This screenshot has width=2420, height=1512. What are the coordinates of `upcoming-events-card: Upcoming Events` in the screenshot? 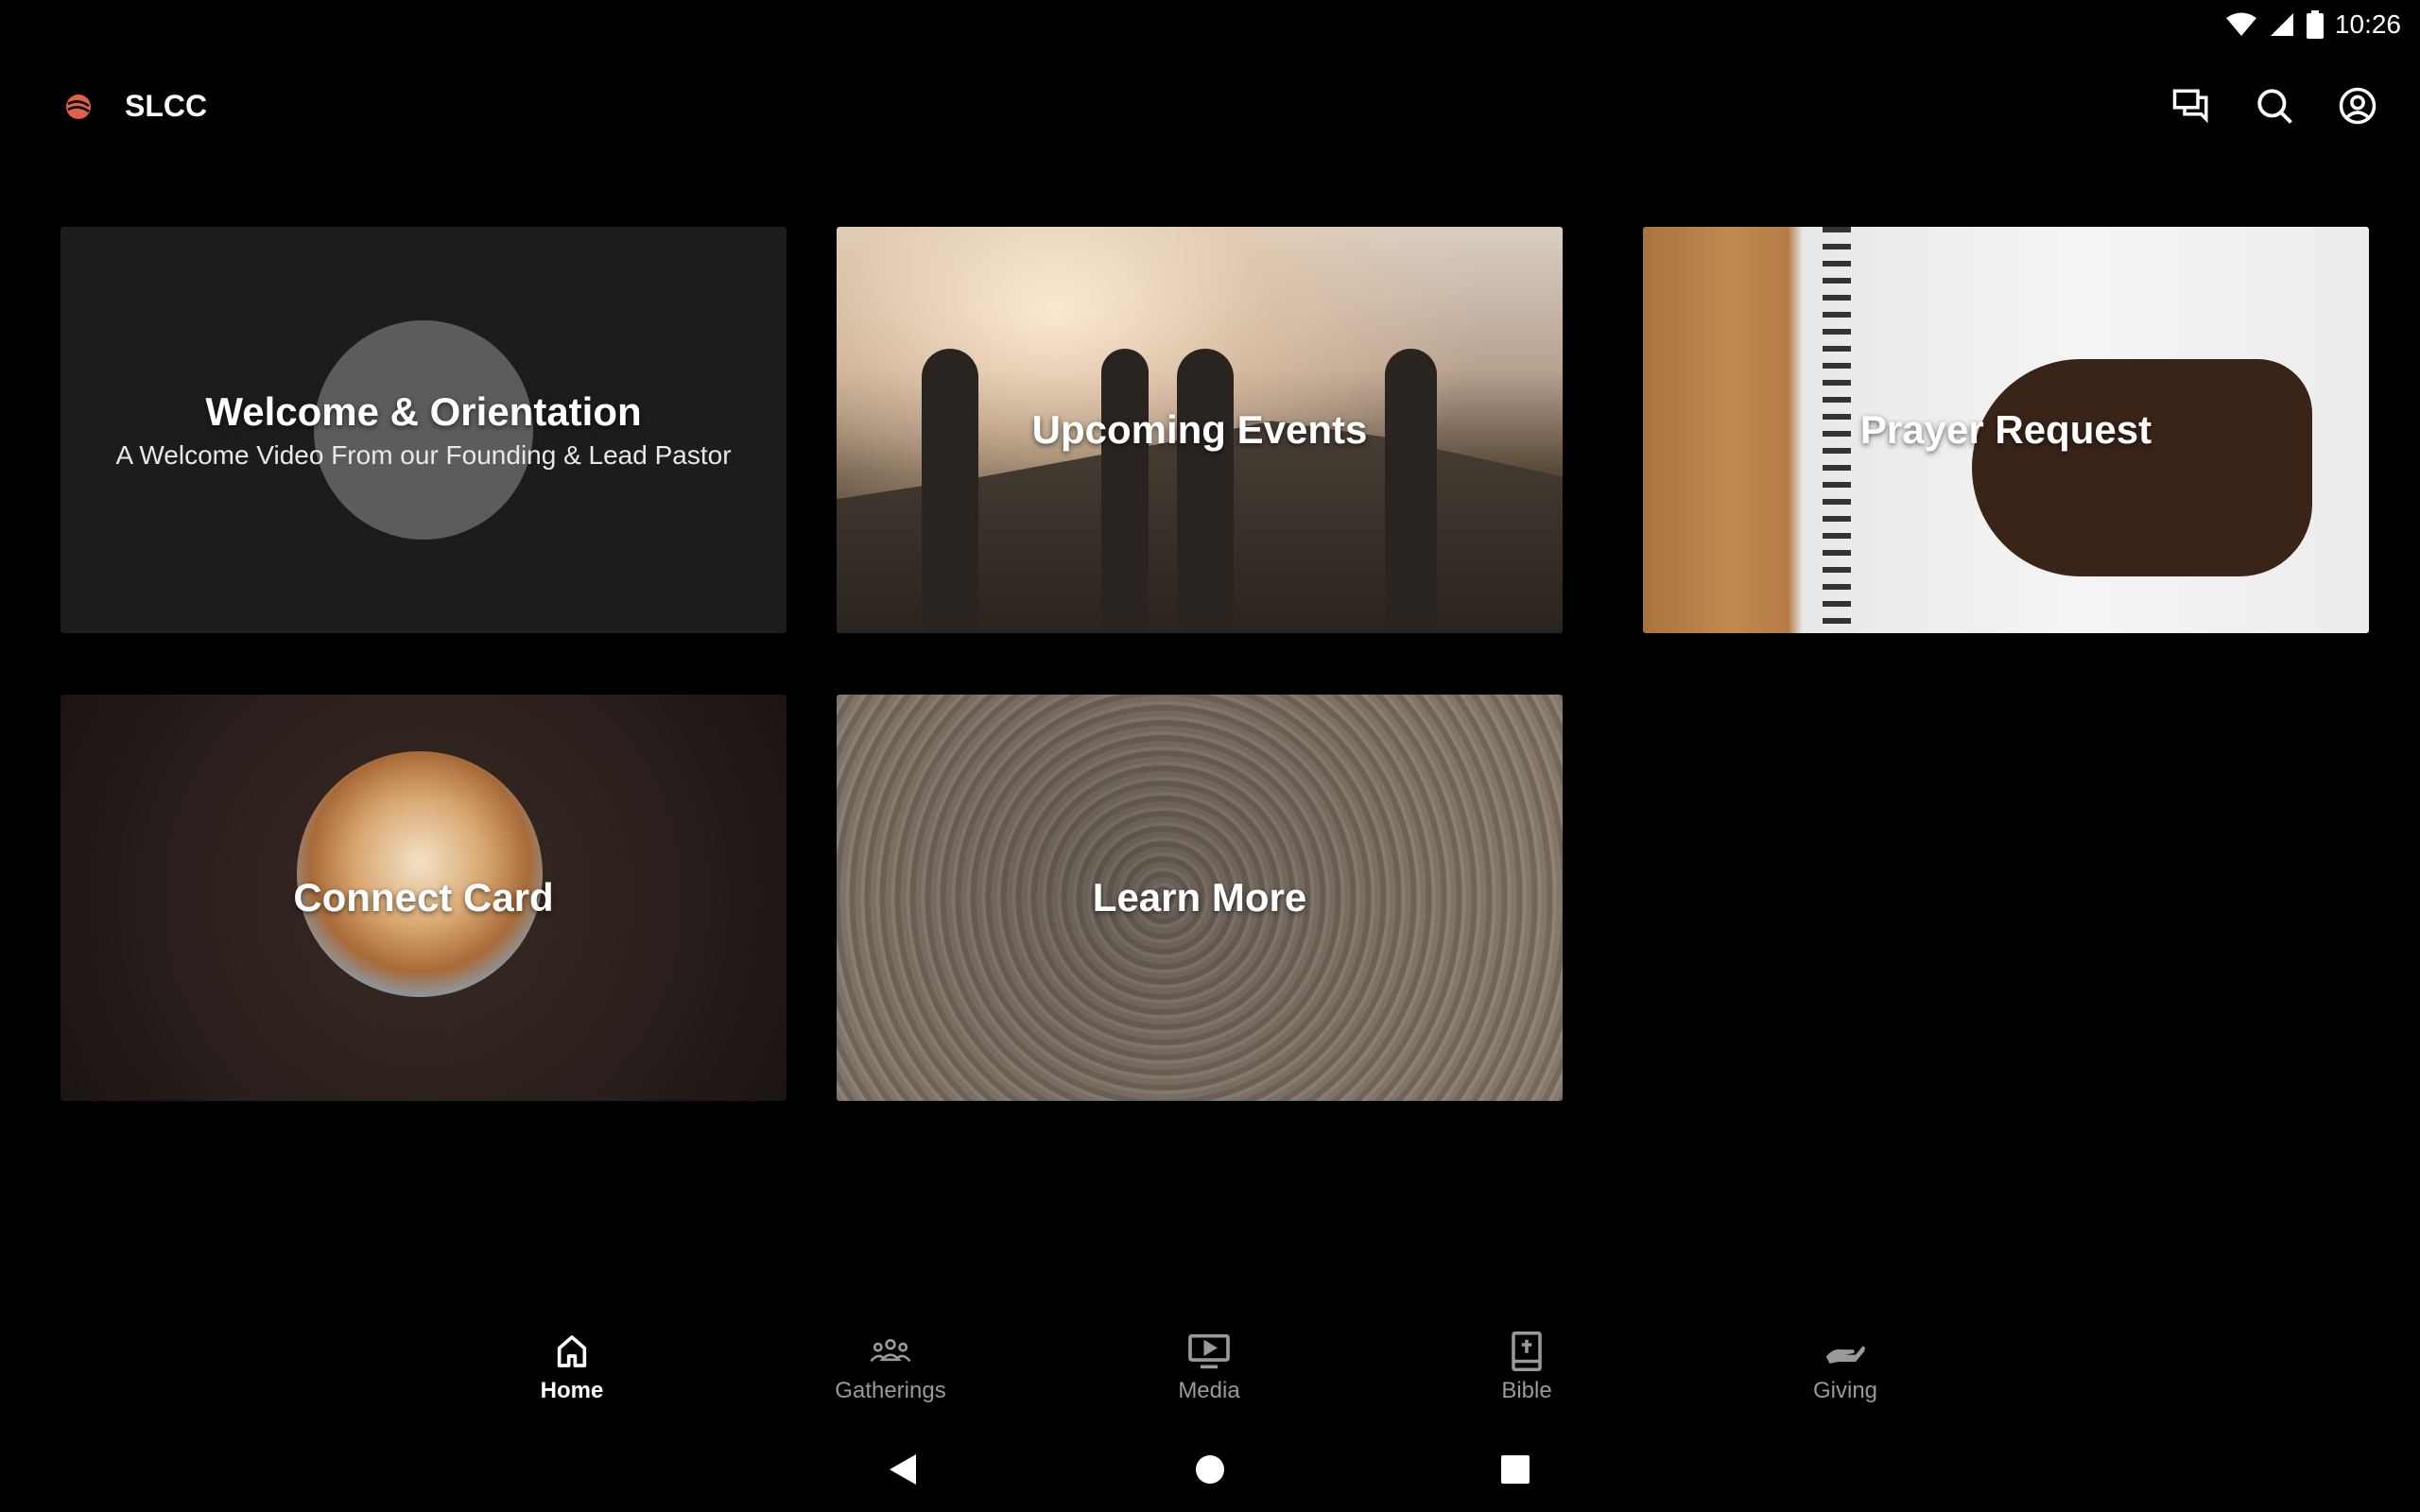 It's located at (1200, 430).